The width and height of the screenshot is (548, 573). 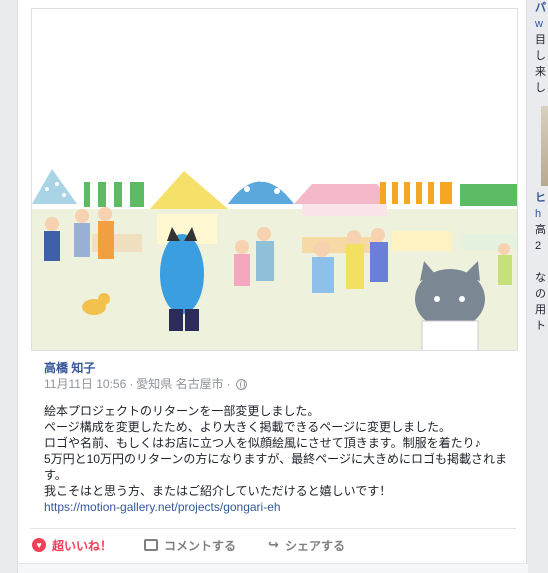 I want to click on comments-footer, so click(x=273, y=568).